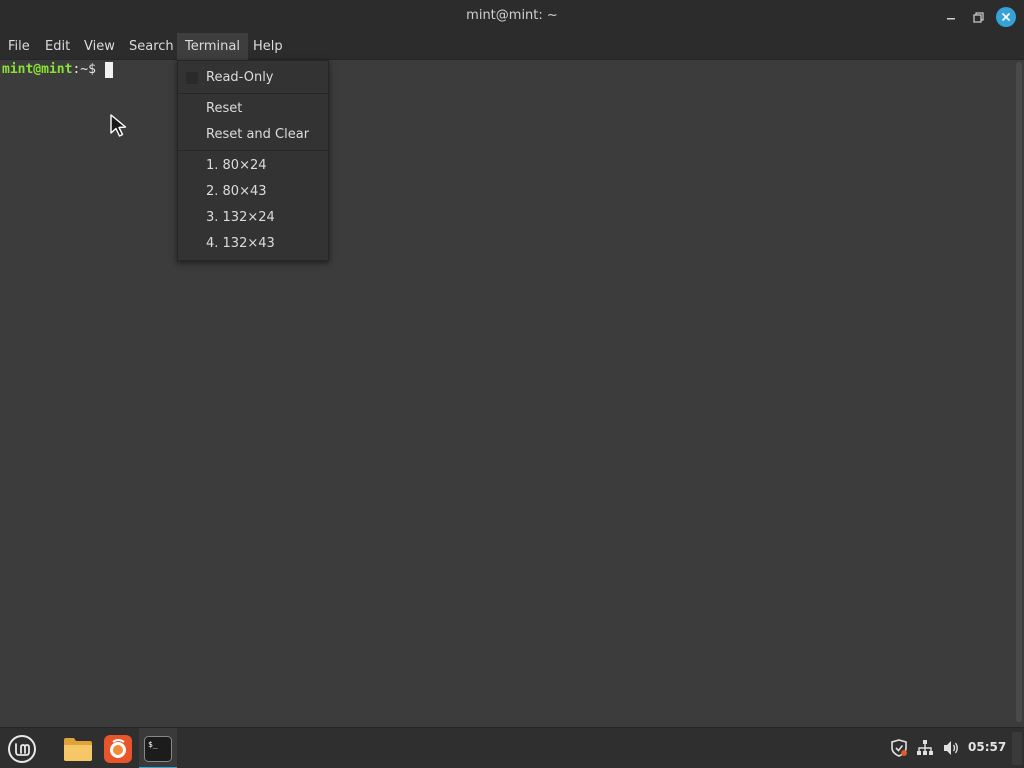 The width and height of the screenshot is (1024, 768). What do you see at coordinates (253, 192) in the screenshot?
I see `menu-item-size-80x43: 2. 80×43` at bounding box center [253, 192].